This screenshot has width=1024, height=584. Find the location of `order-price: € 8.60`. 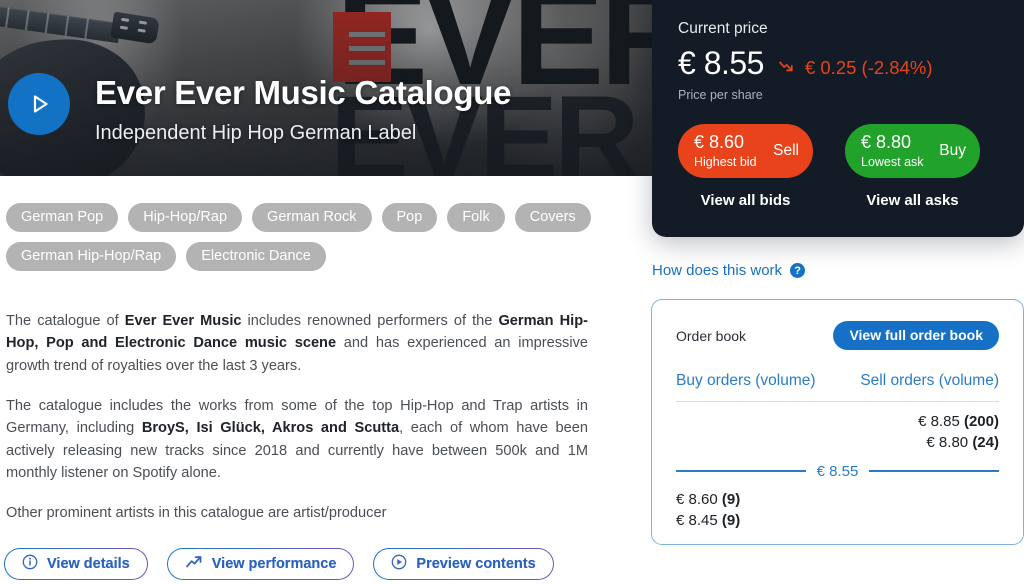

order-price: € 8.60 is located at coordinates (697, 499).